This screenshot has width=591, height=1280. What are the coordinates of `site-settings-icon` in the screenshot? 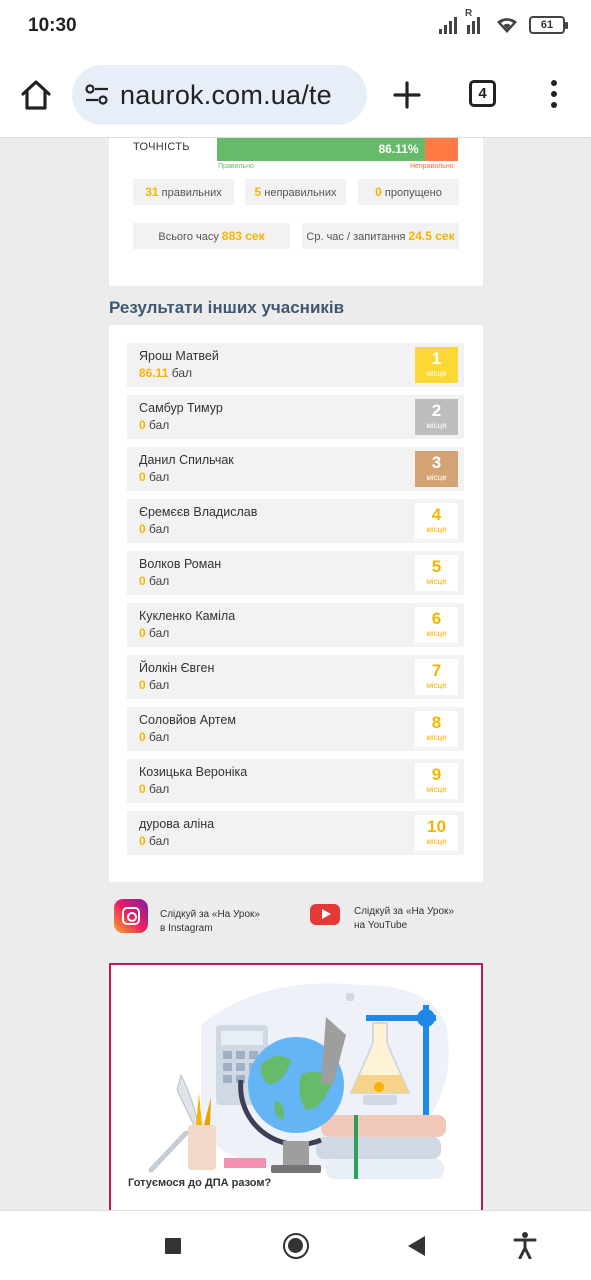 It's located at (97, 95).